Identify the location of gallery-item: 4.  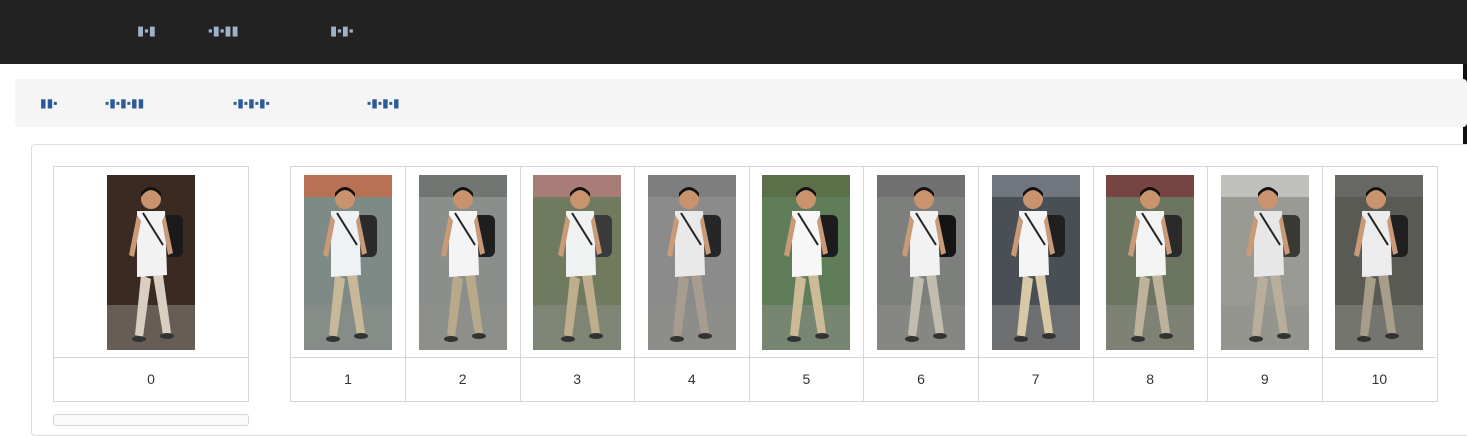
(692, 284).